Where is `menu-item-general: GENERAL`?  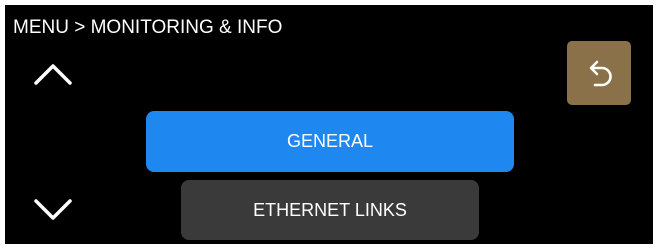 menu-item-general: GENERAL is located at coordinates (330, 141).